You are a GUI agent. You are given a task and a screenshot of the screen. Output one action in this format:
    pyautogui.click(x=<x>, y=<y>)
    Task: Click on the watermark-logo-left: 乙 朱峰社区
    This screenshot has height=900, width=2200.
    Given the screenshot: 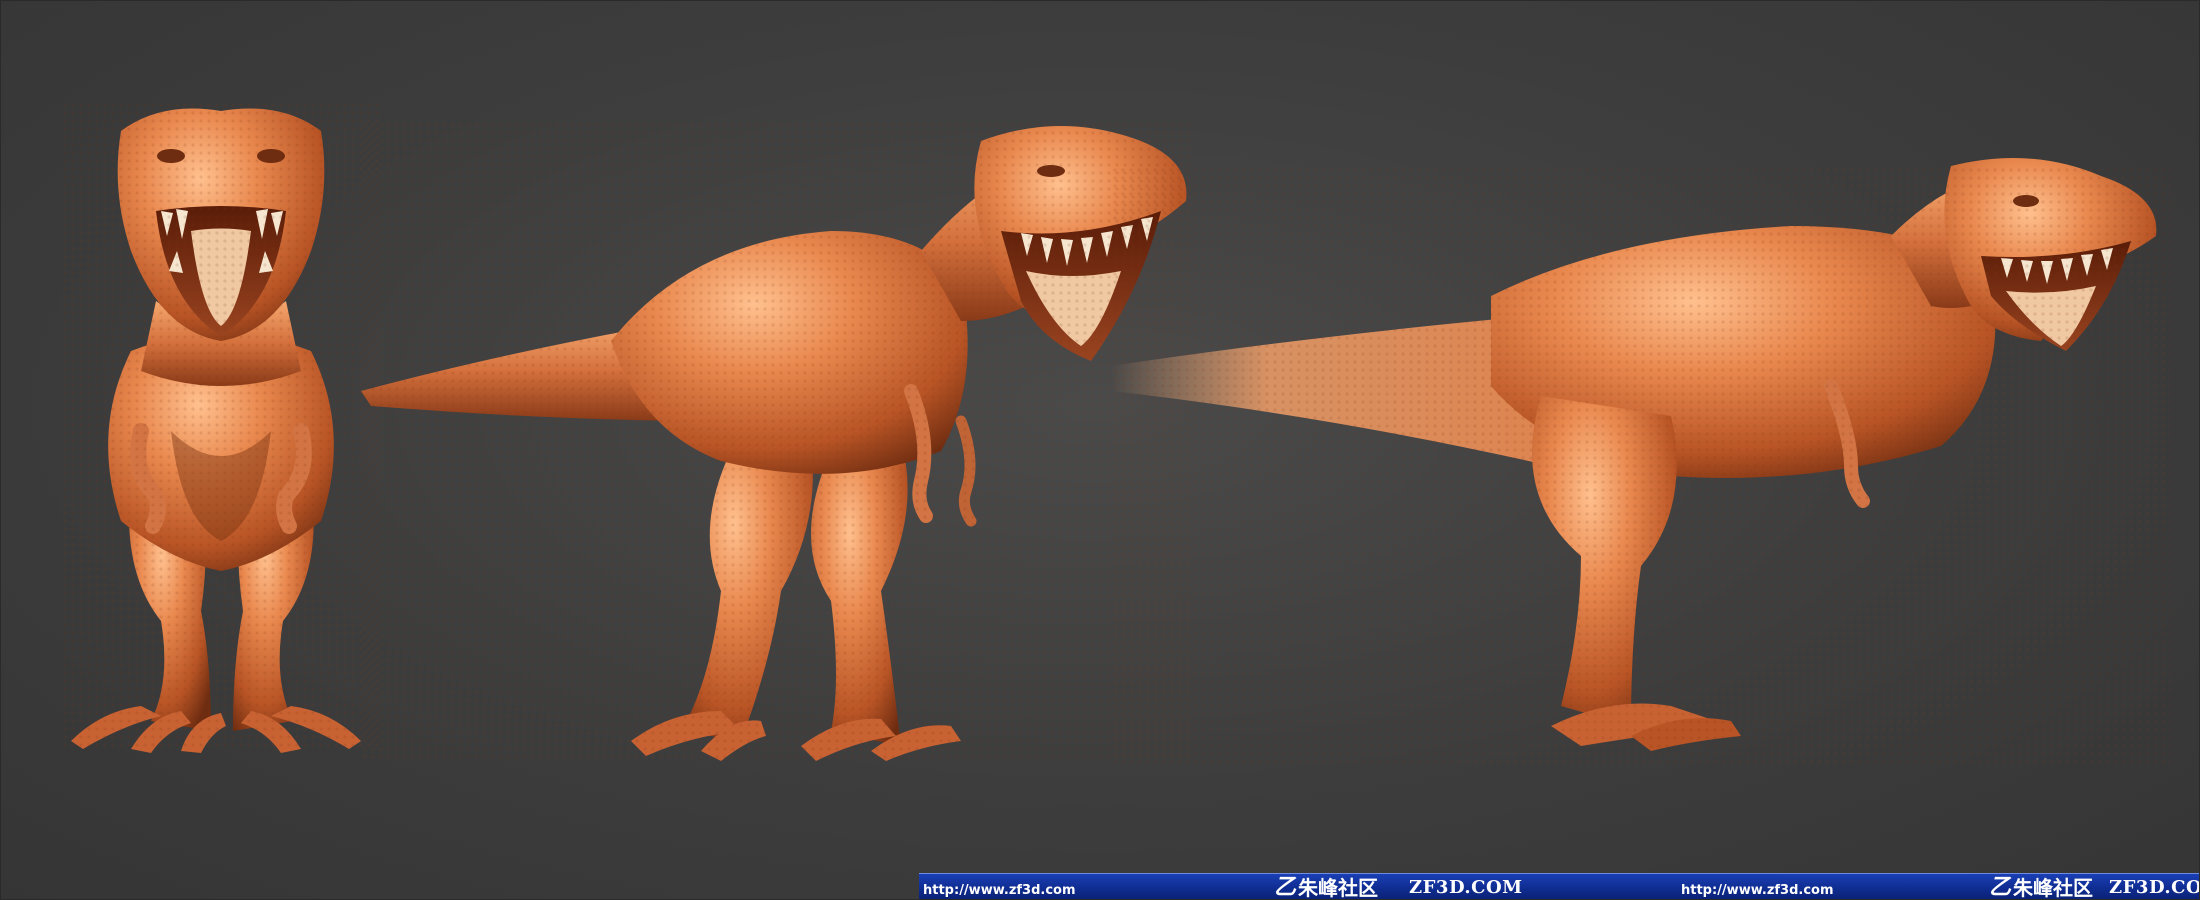 What is the action you would take?
    pyautogui.click(x=1326, y=887)
    